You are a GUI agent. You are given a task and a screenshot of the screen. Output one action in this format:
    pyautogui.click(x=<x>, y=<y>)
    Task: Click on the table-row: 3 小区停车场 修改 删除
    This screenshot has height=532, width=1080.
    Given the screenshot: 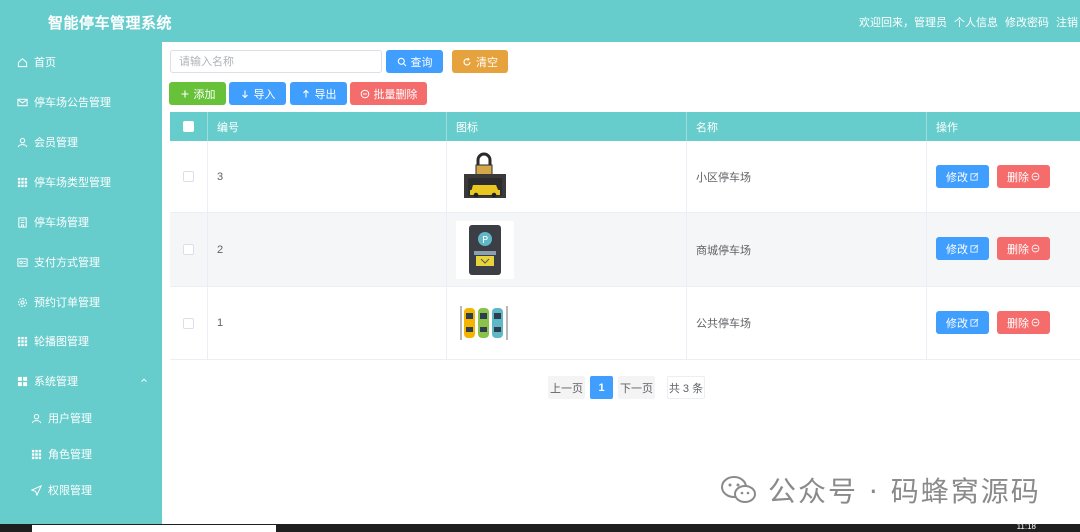 What is the action you would take?
    pyautogui.click(x=625, y=177)
    